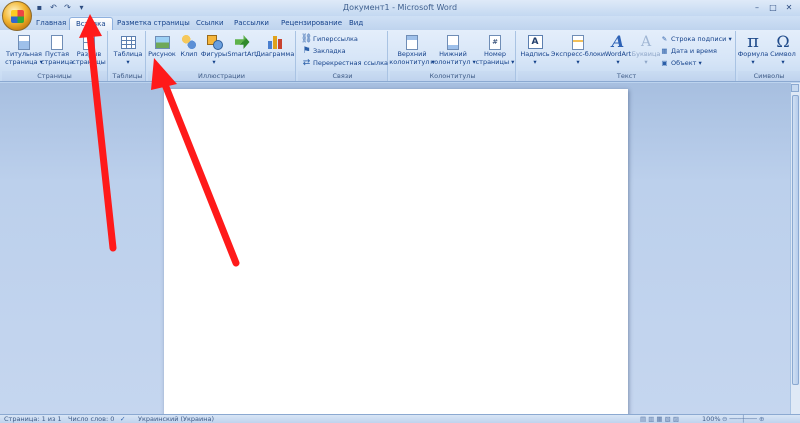 Image resolution: width=800 pixels, height=423 pixels. I want to click on hyperlink-icon: ⛓, so click(306, 38).